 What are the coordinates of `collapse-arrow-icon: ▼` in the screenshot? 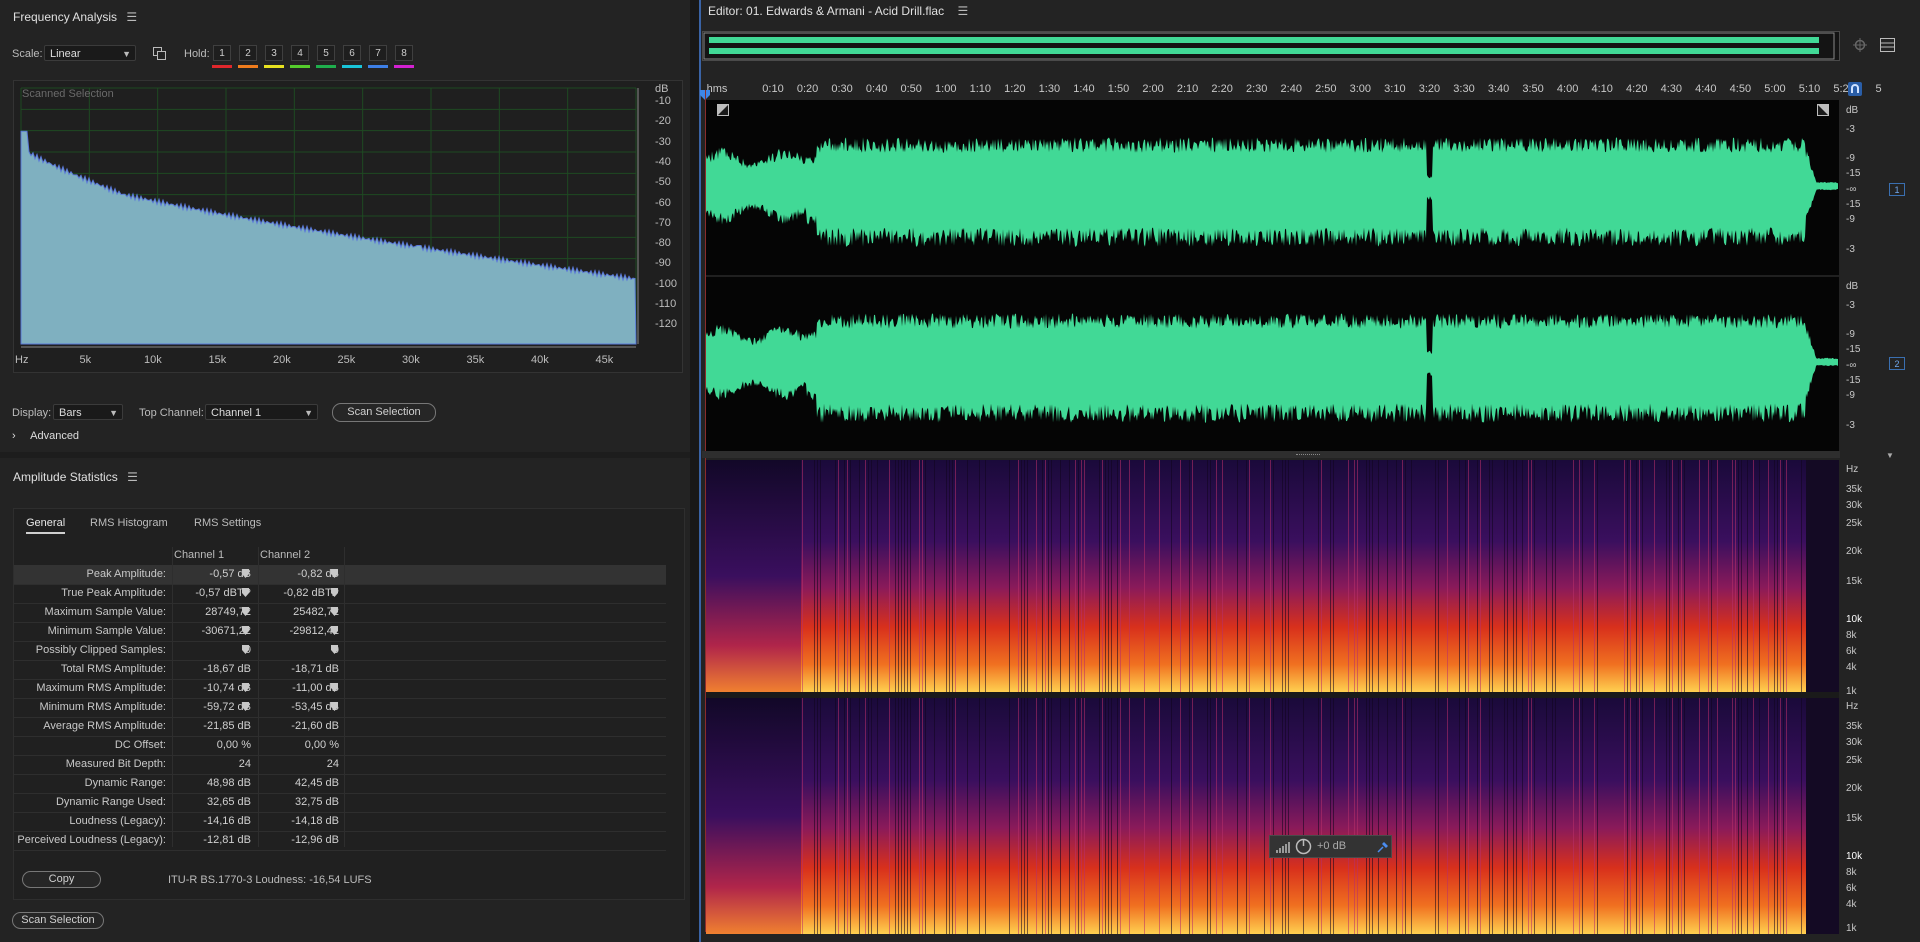 It's located at (1890, 455).